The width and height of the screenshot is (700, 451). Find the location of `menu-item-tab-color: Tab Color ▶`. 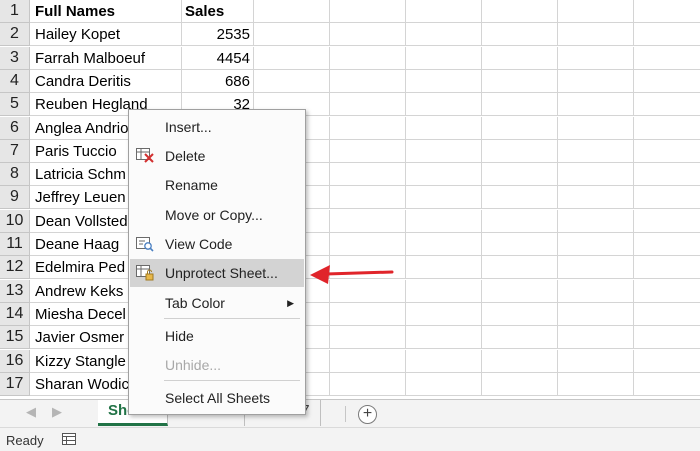

menu-item-tab-color: Tab Color ▶ is located at coordinates (217, 303).